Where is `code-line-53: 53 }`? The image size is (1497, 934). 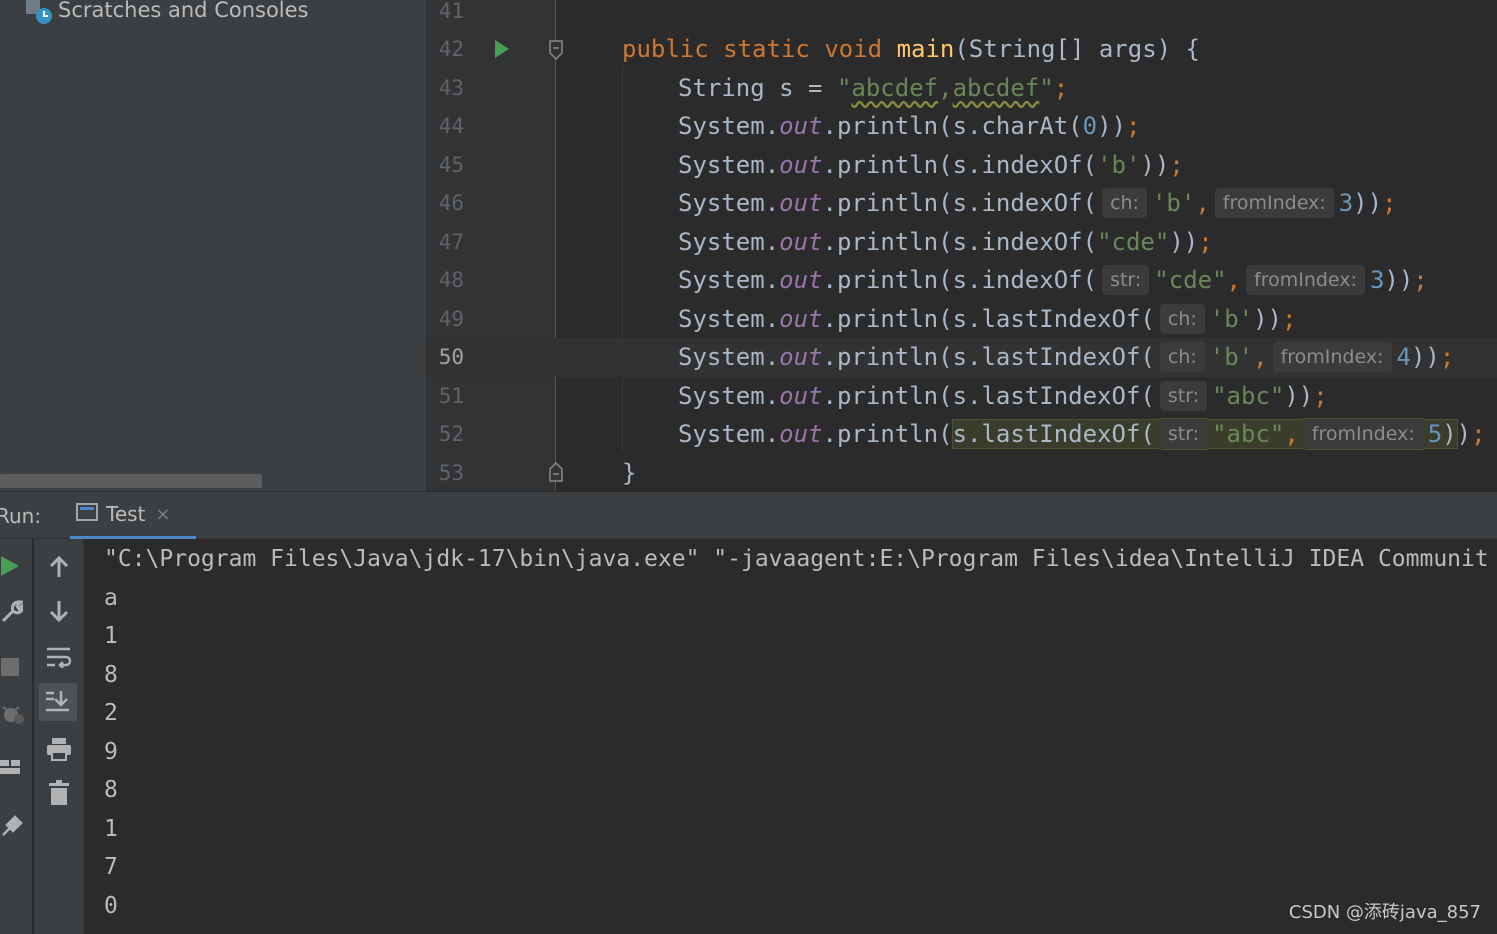 code-line-53: 53 } is located at coordinates (961, 473).